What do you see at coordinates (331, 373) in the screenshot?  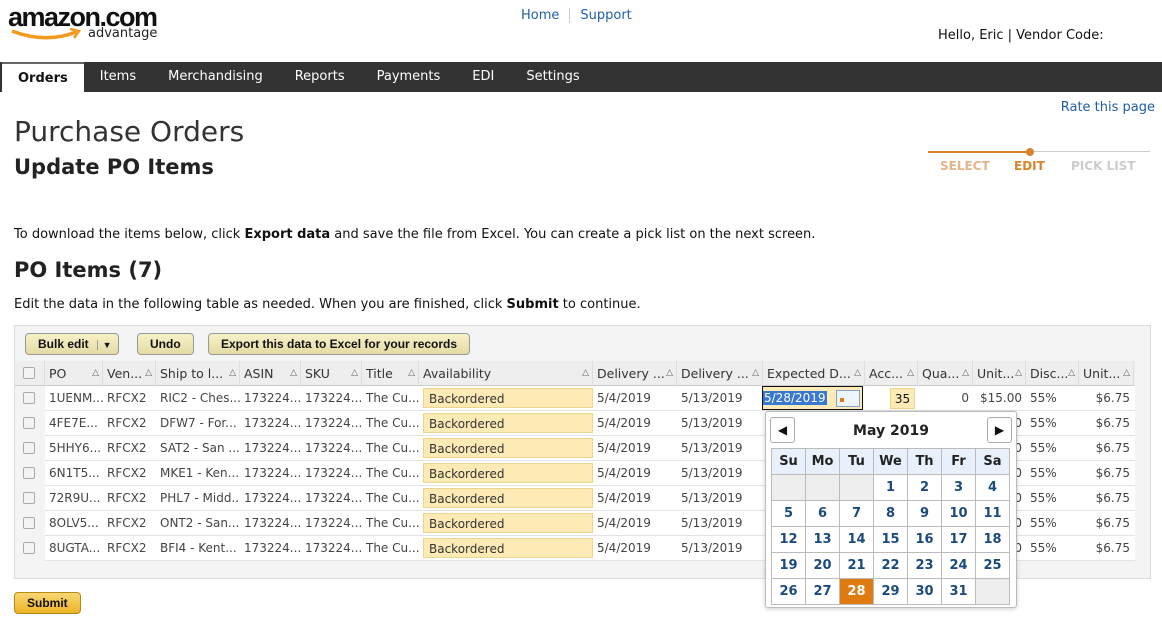 I see `column-header-sku: SKU △` at bounding box center [331, 373].